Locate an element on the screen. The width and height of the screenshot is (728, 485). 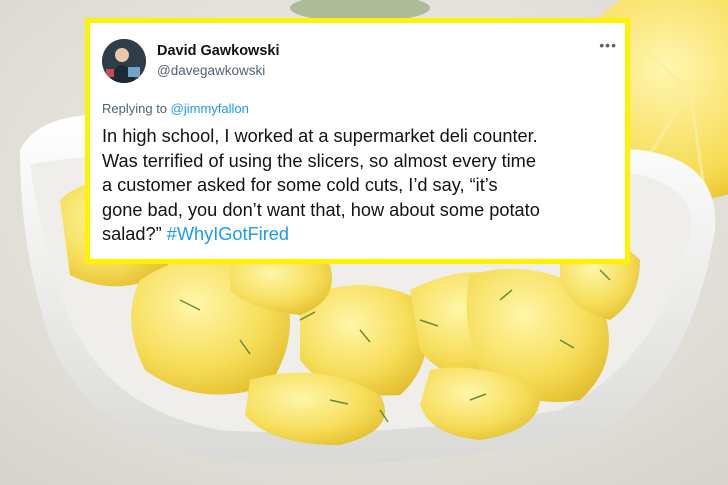
hashtag-link: #WhyIGotFired is located at coordinates (228, 234).